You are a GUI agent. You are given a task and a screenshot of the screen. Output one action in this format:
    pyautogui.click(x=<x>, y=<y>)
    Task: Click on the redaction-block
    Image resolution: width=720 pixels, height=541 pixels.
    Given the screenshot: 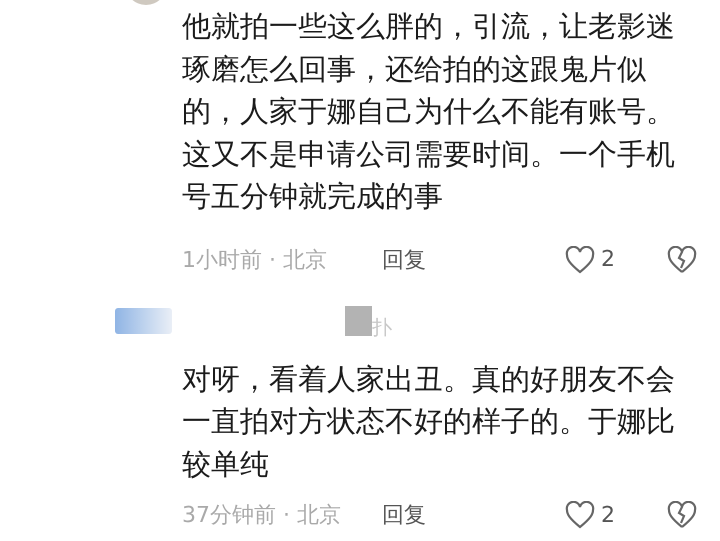 What is the action you would take?
    pyautogui.click(x=358, y=321)
    